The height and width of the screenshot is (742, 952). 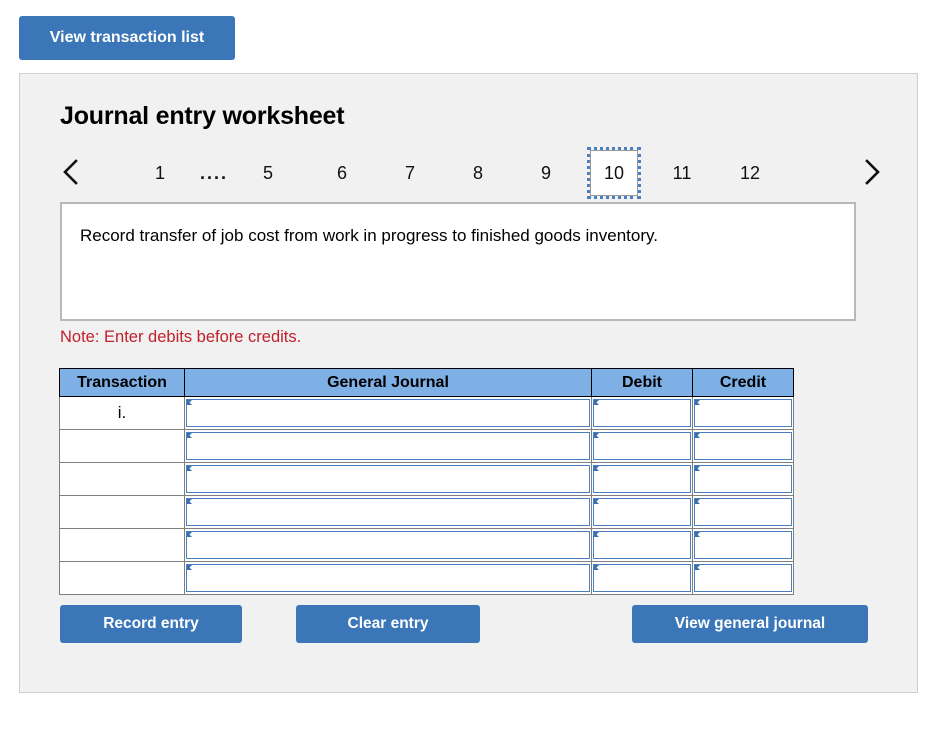 I want to click on chevron-left-icon, so click(x=71, y=172).